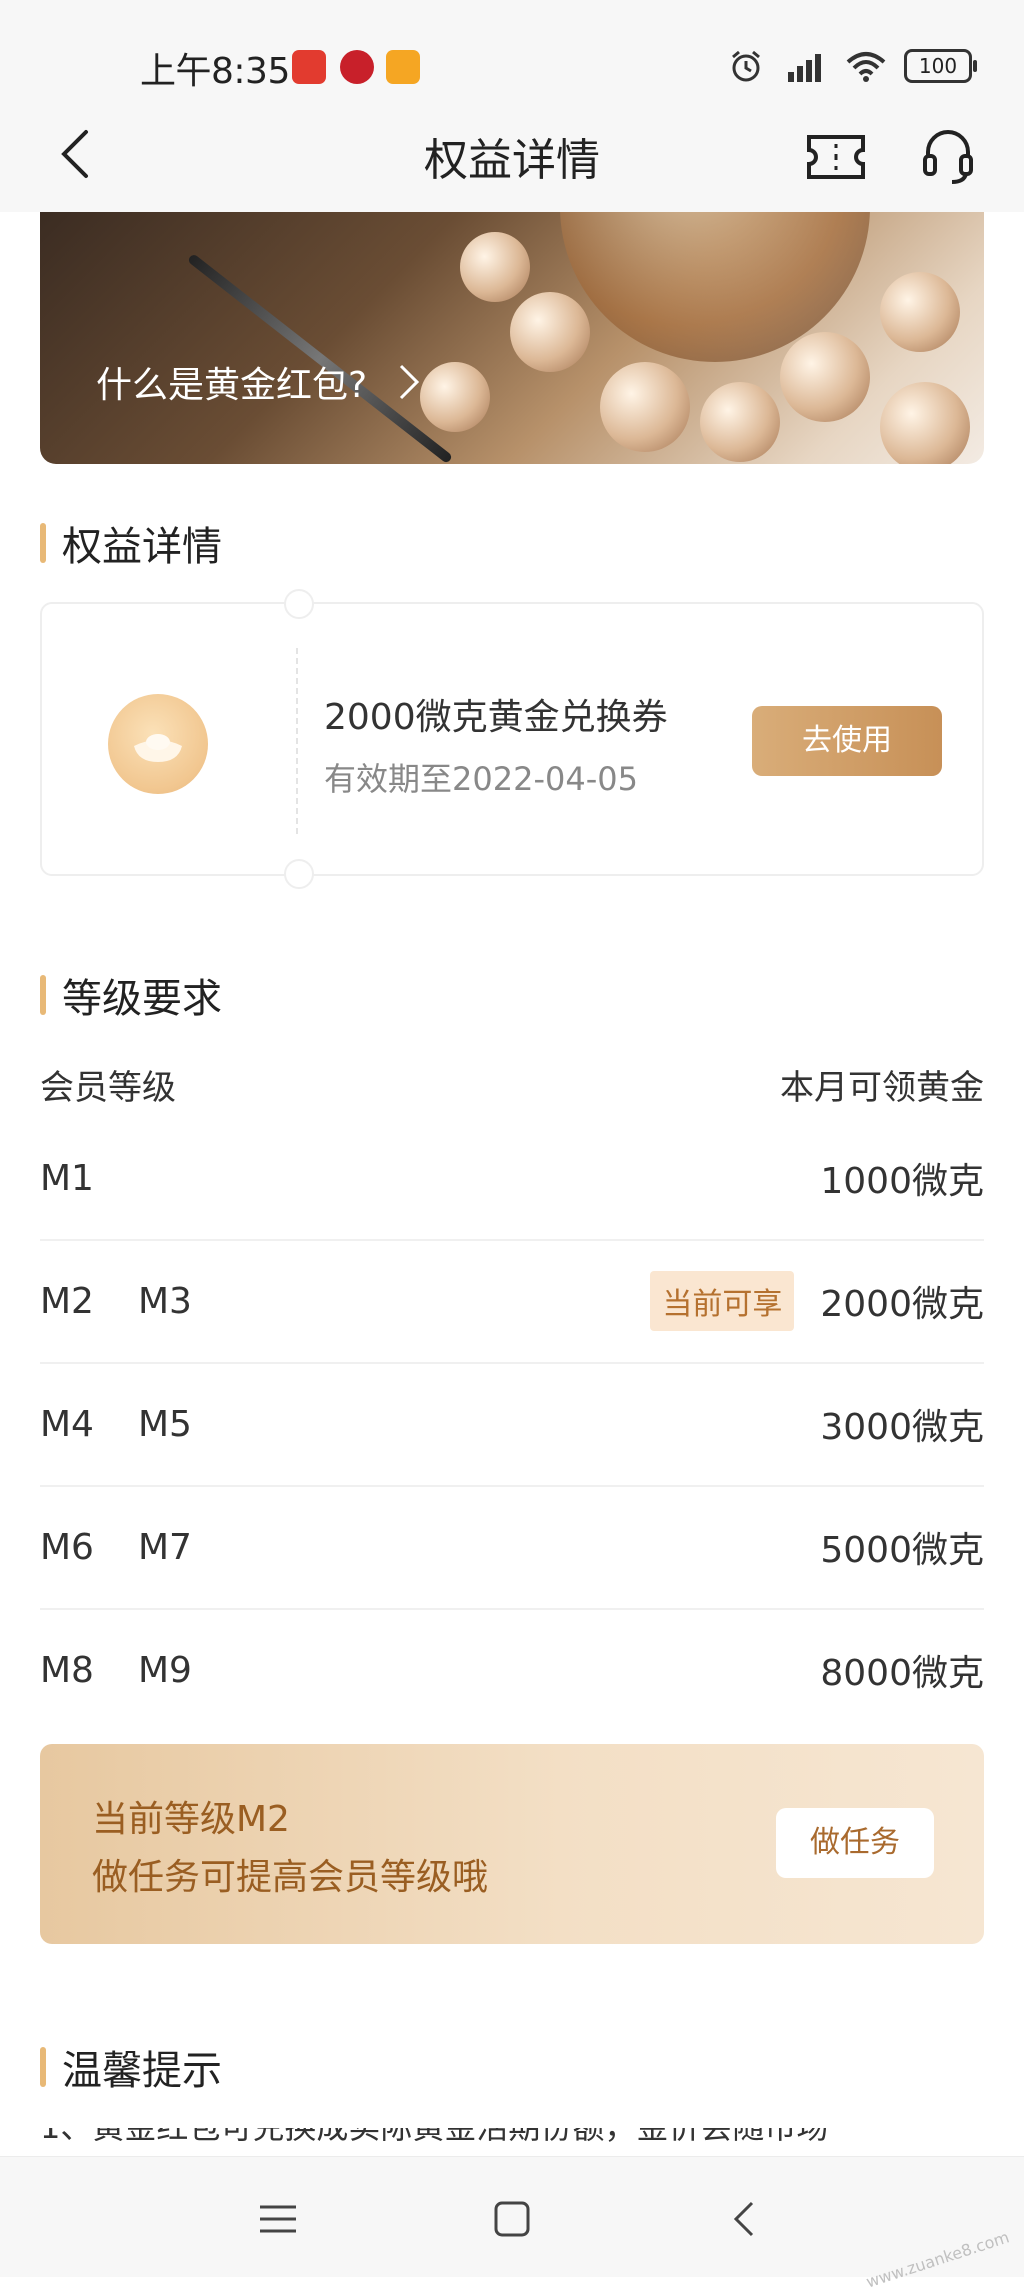 The height and width of the screenshot is (2292, 1024). Describe the element at coordinates (902, 1181) in the screenshot. I see `gold-amount: 1000微克` at that location.